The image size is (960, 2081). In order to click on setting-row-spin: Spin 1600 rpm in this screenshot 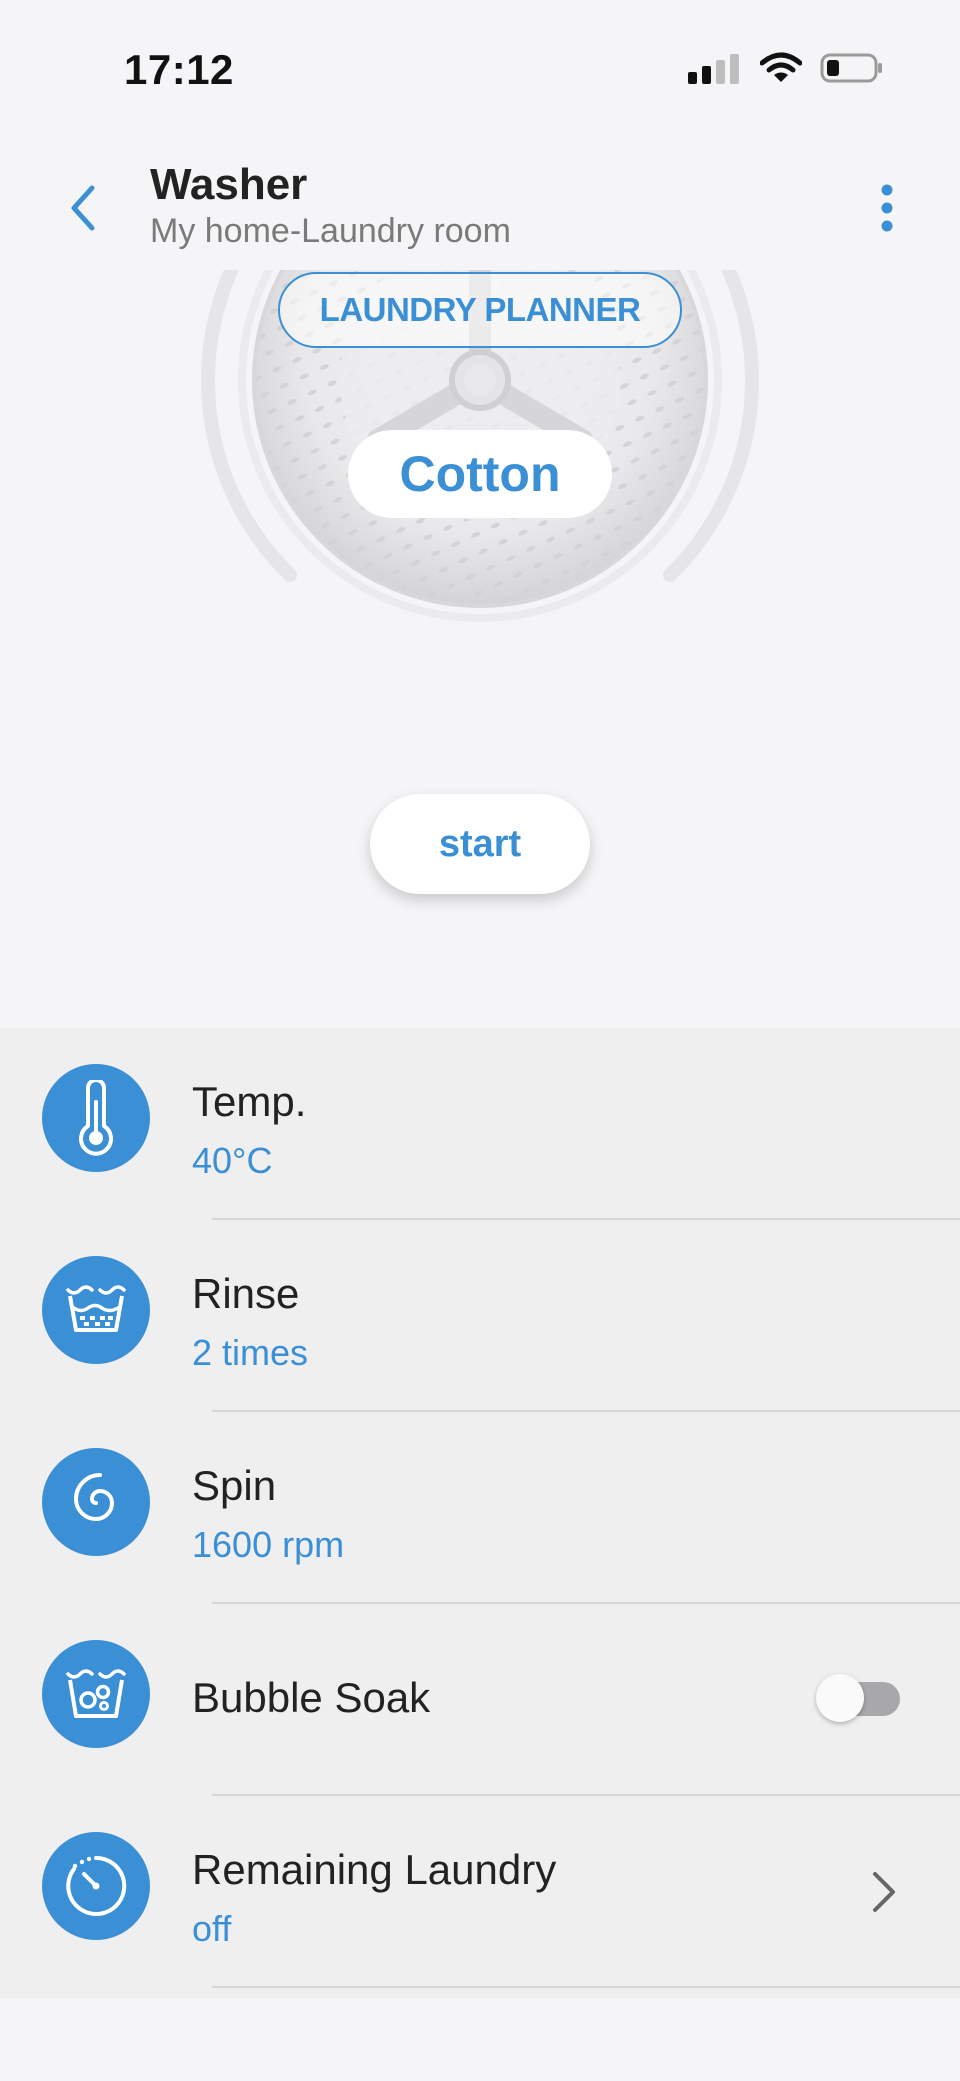, I will do `click(480, 1508)`.